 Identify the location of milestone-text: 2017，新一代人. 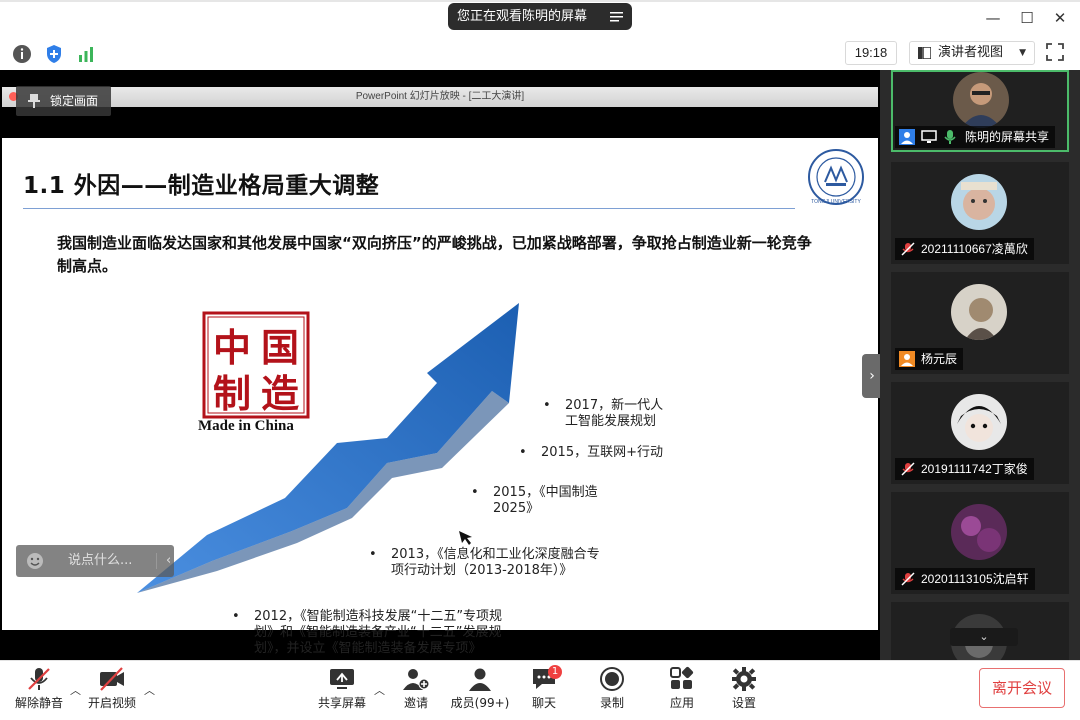
(614, 405).